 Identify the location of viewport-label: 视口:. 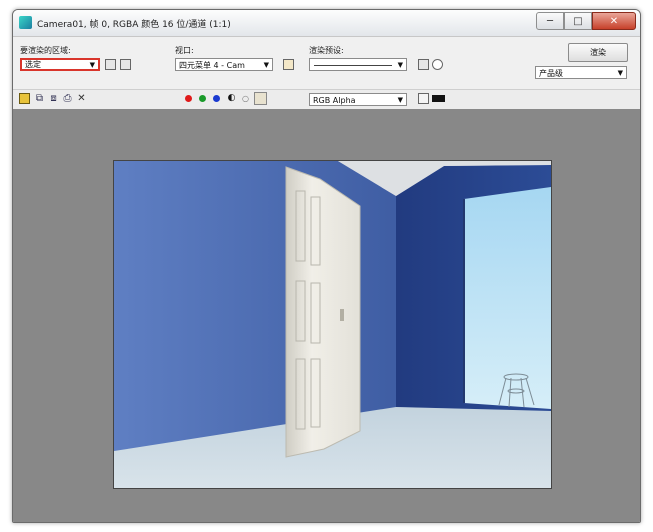
(184, 50).